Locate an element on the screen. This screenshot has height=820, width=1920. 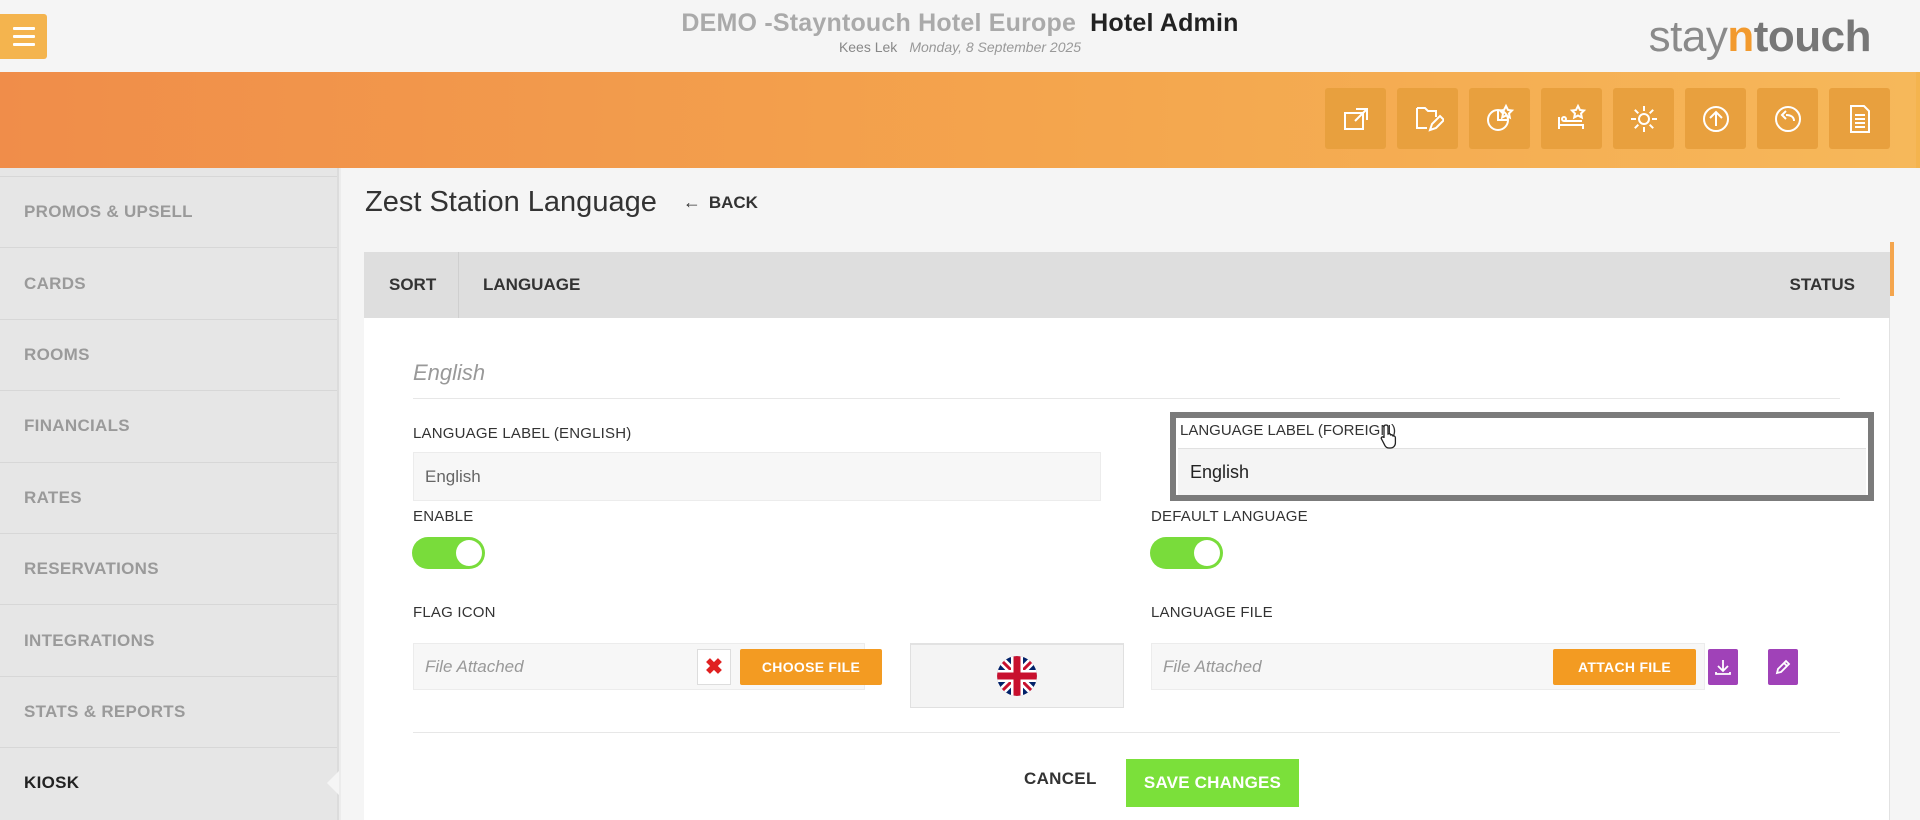
attach-file-button: ATTACH FILE is located at coordinates (1624, 667).